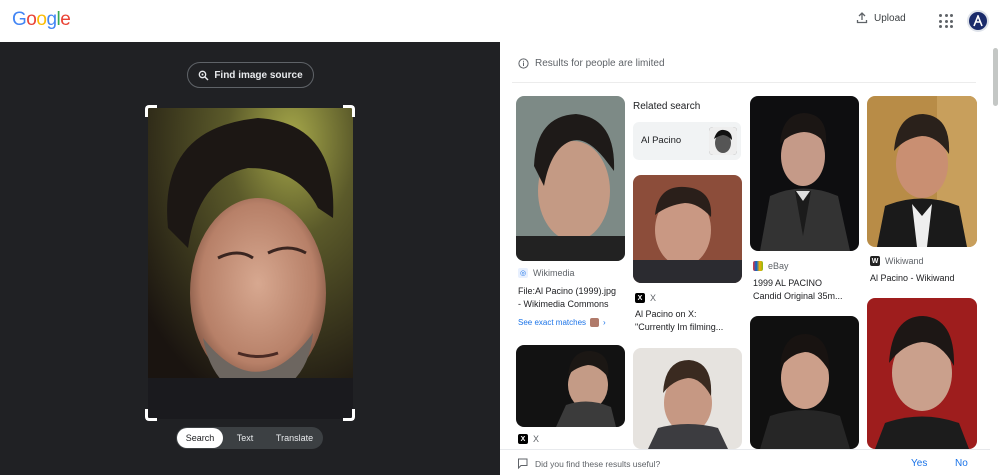 The image size is (1000, 475). Describe the element at coordinates (258, 75) in the screenshot. I see `find-image-source-label: Find image source` at that location.